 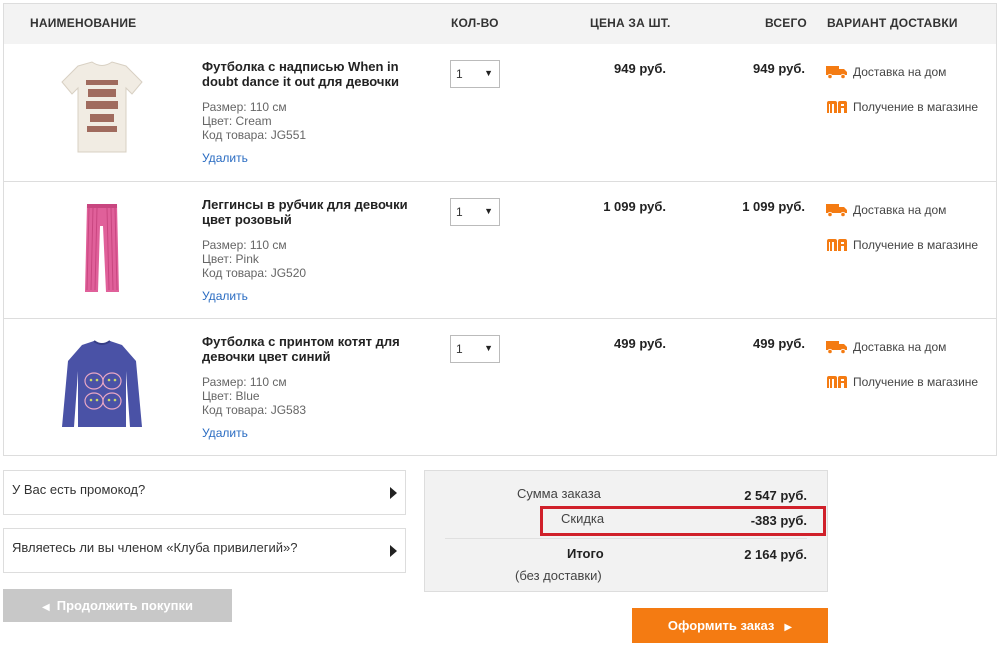 I want to click on column-header-price: ЦЕНА ЗА ШТ., so click(x=630, y=23).